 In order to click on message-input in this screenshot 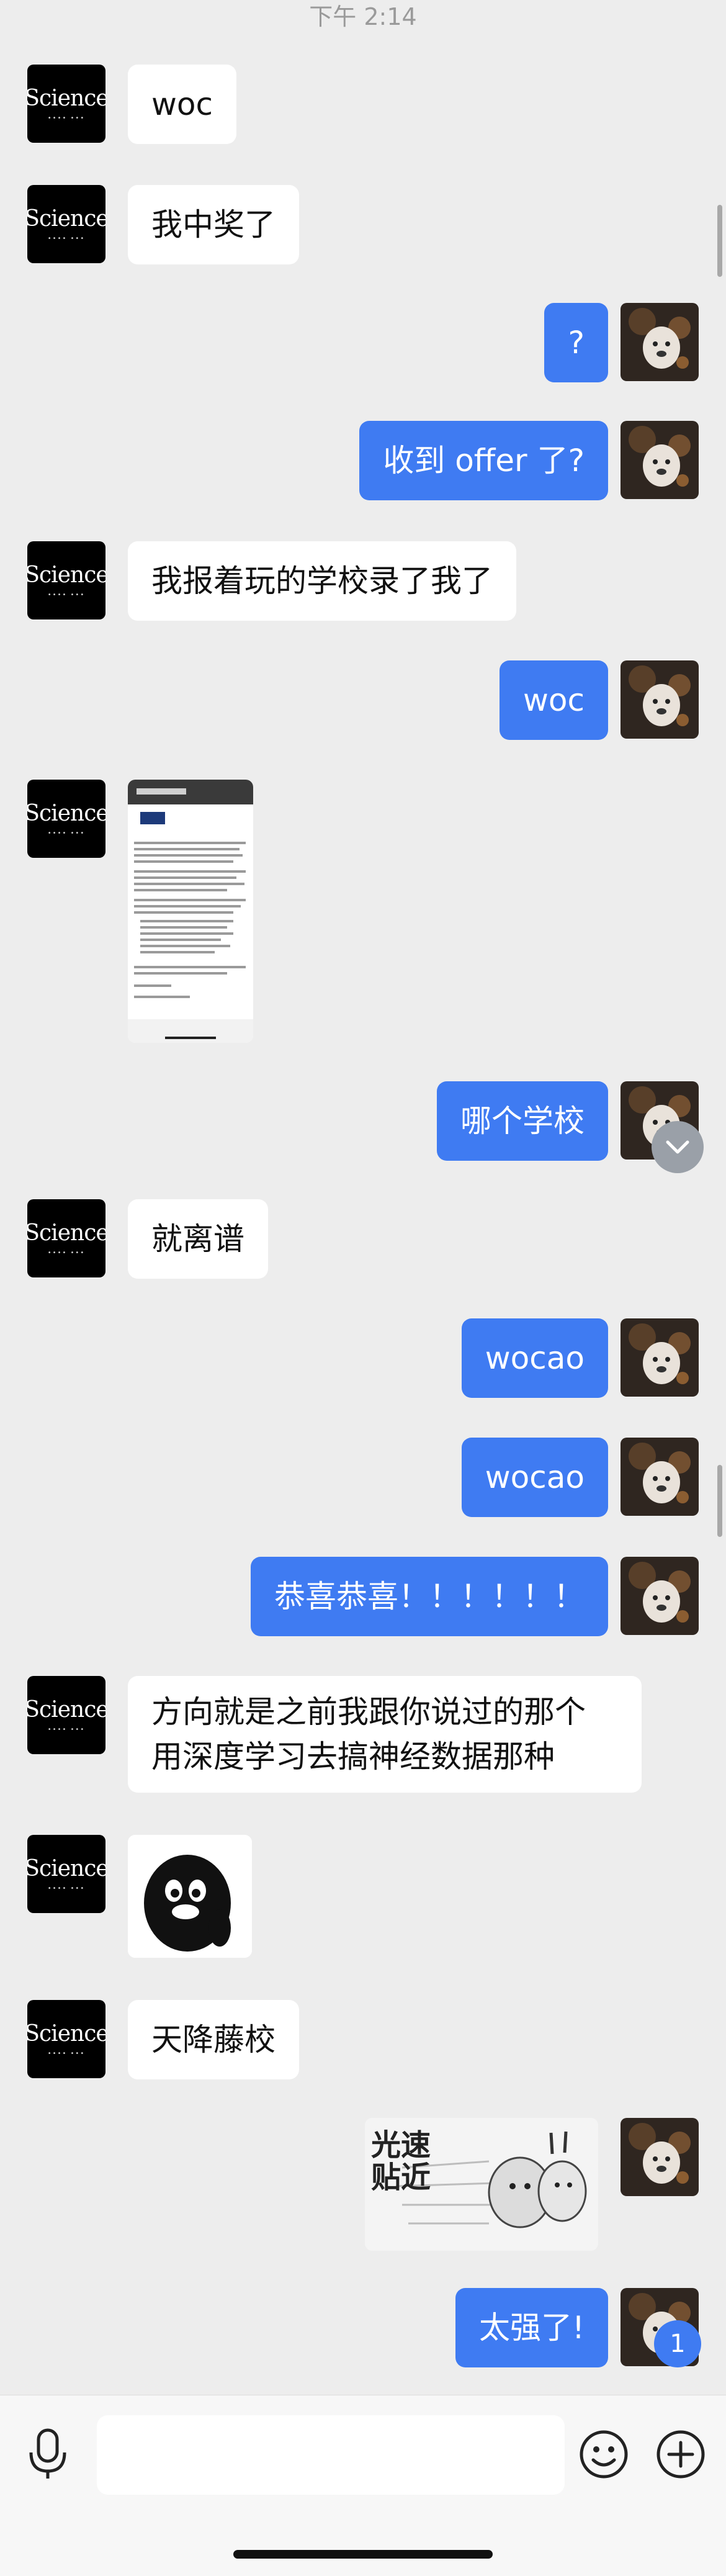, I will do `click(331, 2455)`.